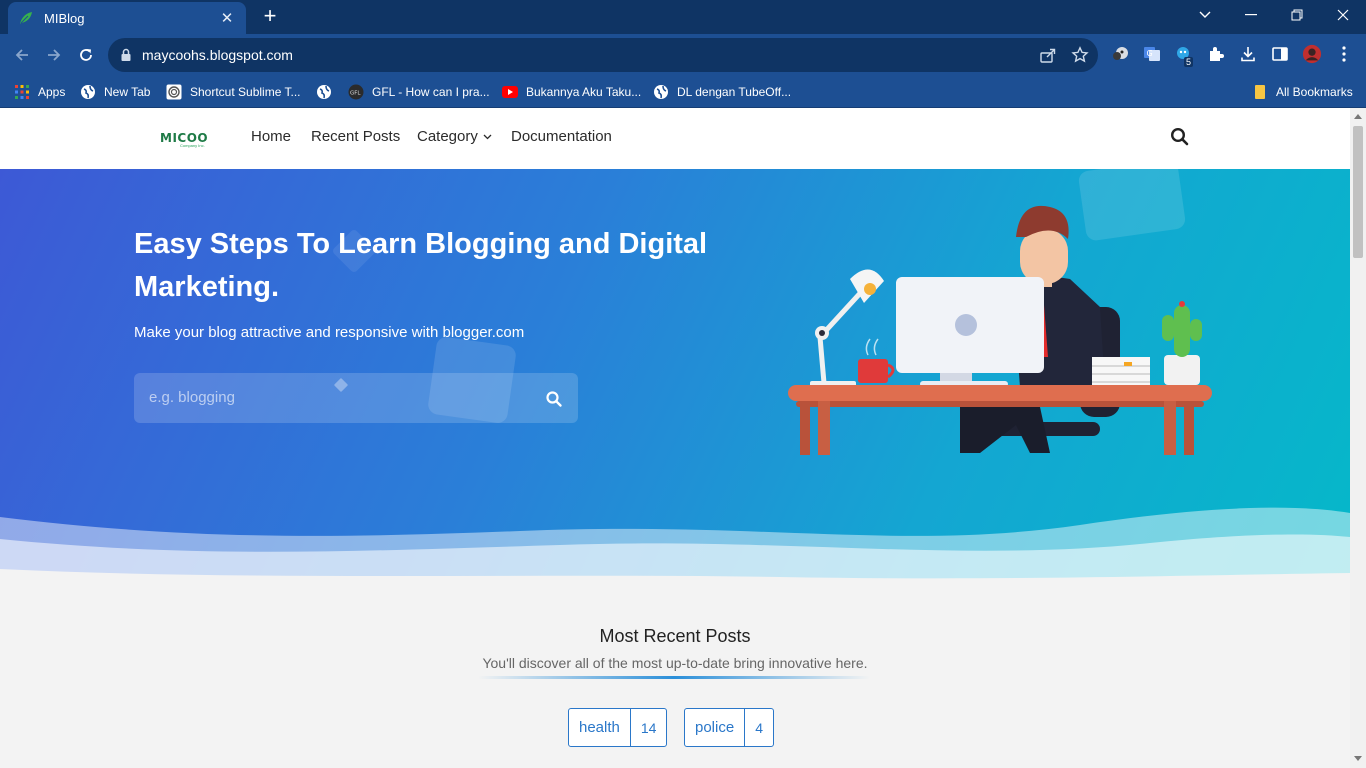 The image size is (1366, 768). I want to click on back-button, so click(22, 55).